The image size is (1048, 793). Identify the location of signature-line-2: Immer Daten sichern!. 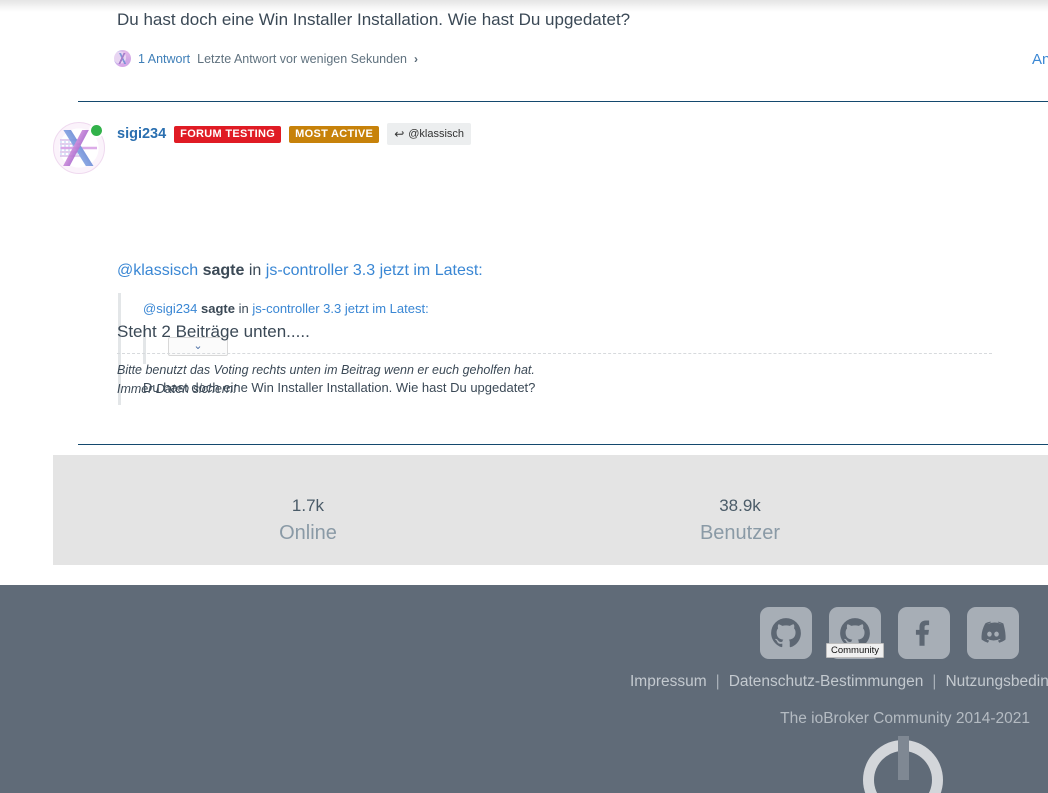
(177, 389).